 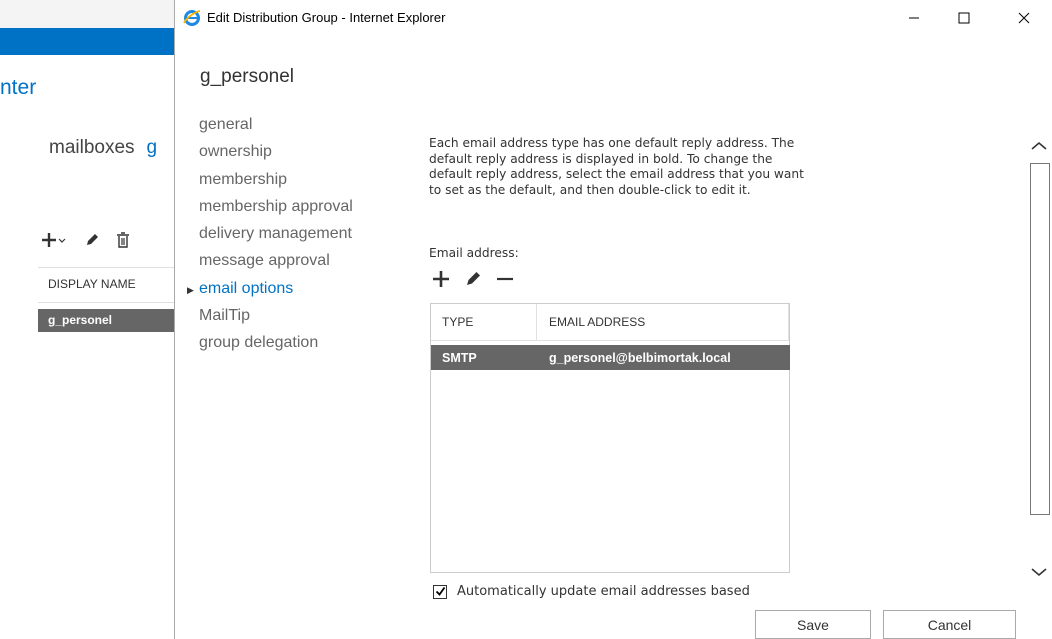 I want to click on nav-item-general: general, so click(x=276, y=129).